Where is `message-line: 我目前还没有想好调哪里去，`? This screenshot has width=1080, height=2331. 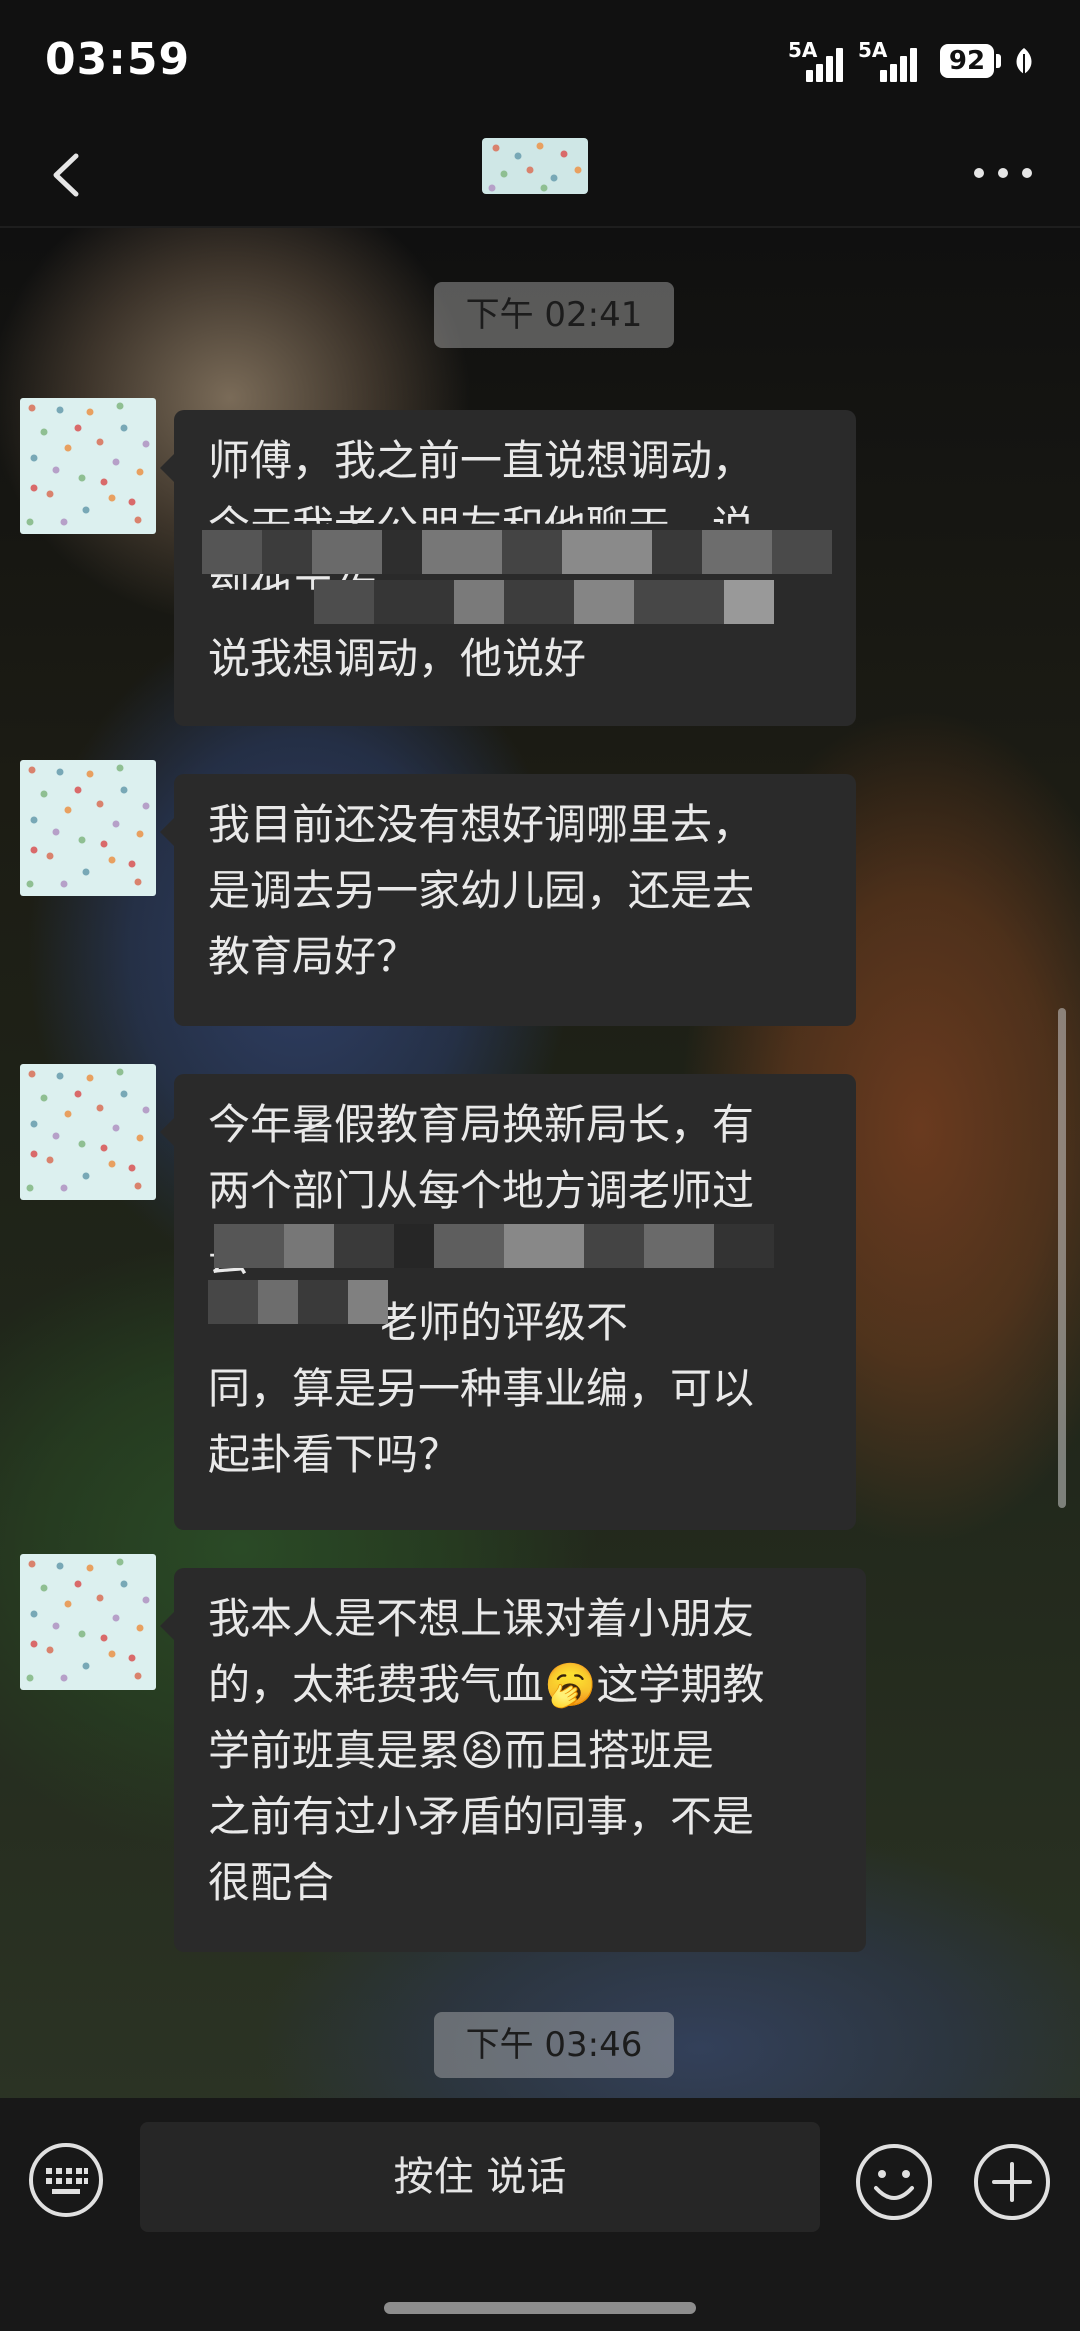 message-line: 我目前还没有想好调哪里去， is located at coordinates (481, 824).